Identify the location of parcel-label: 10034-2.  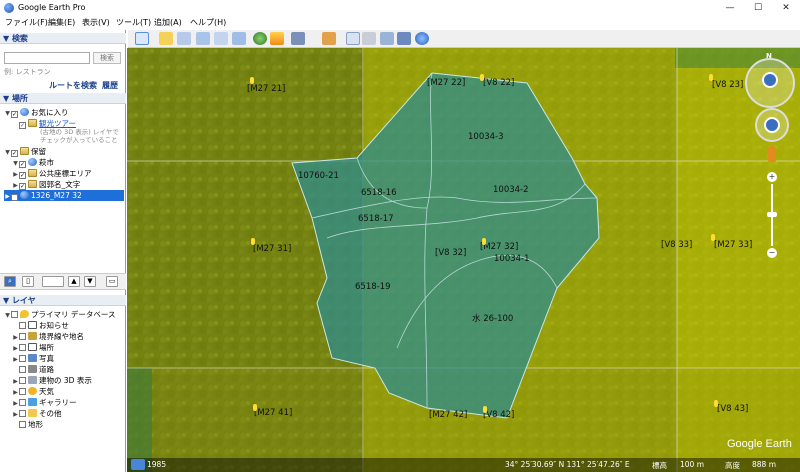
(511, 190).